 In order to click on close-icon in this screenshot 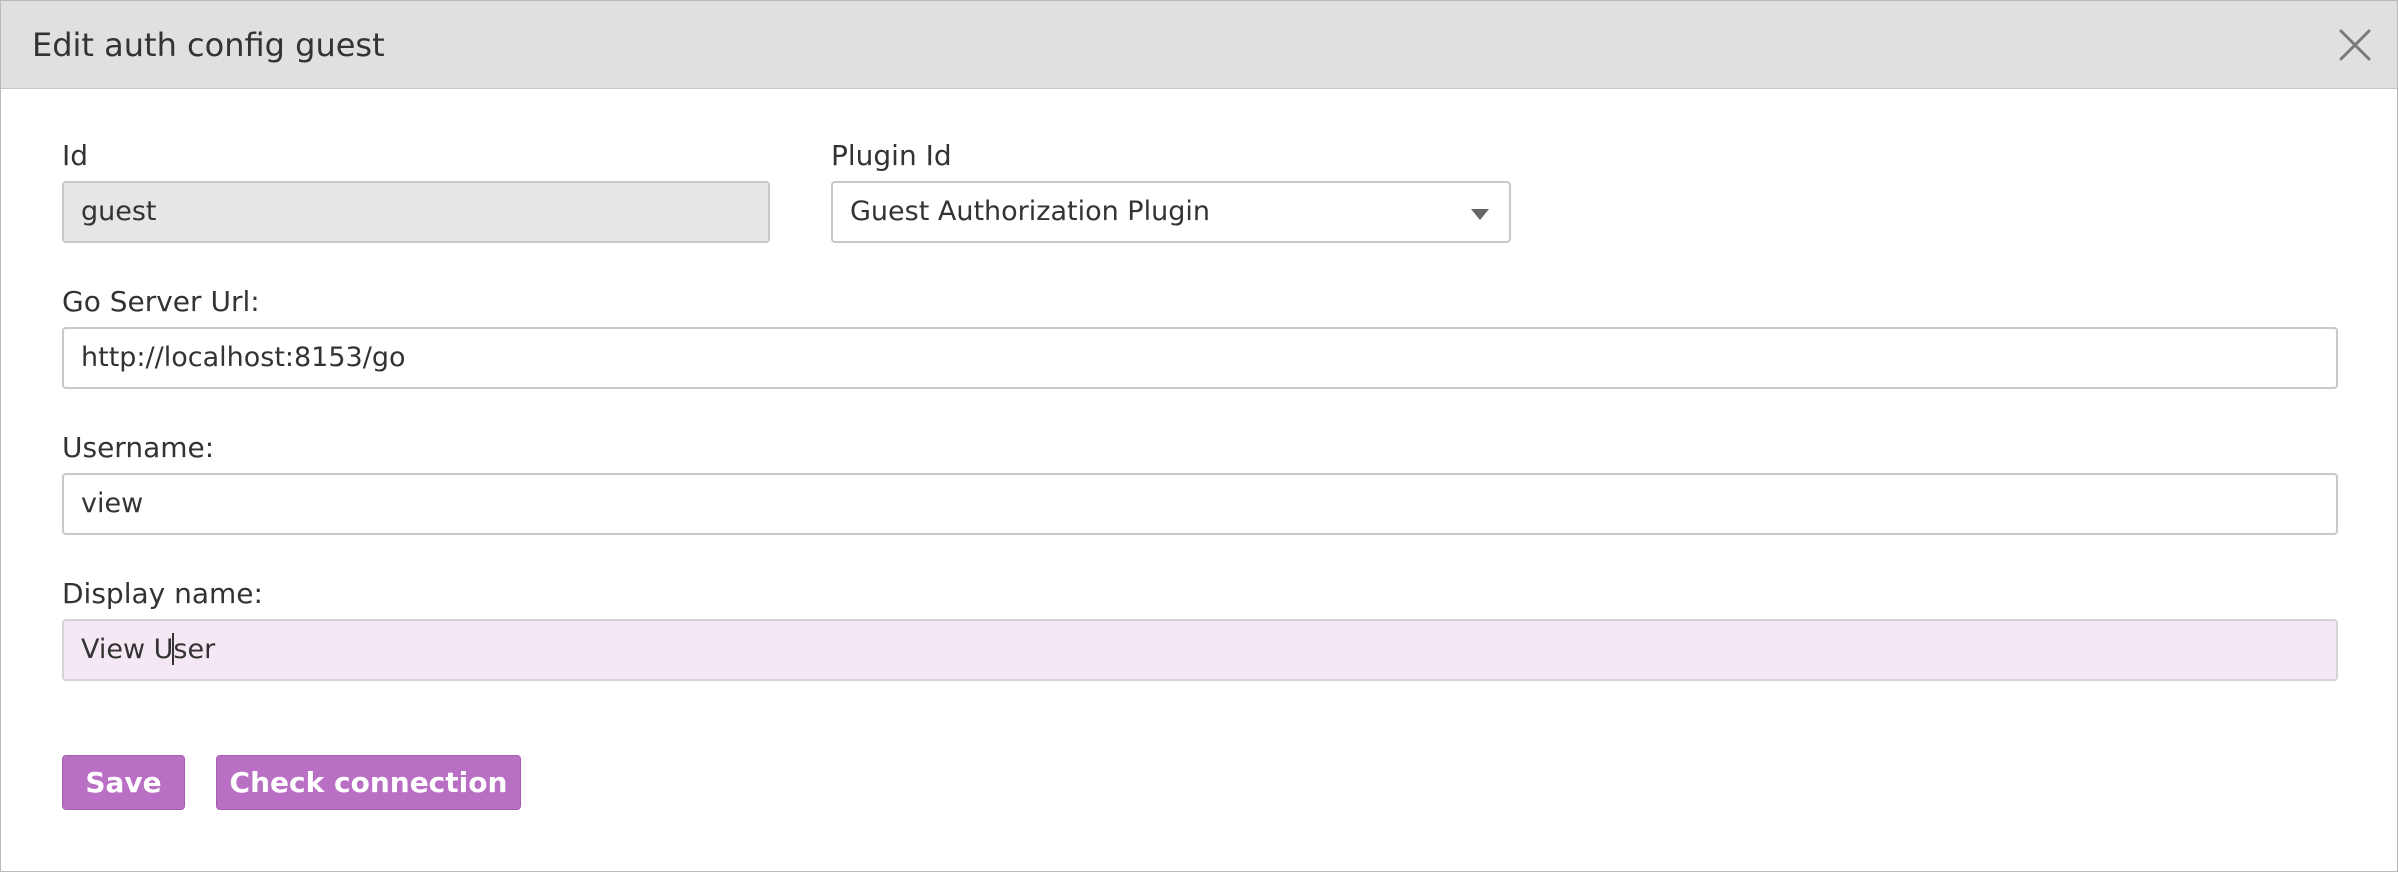, I will do `click(2355, 45)`.